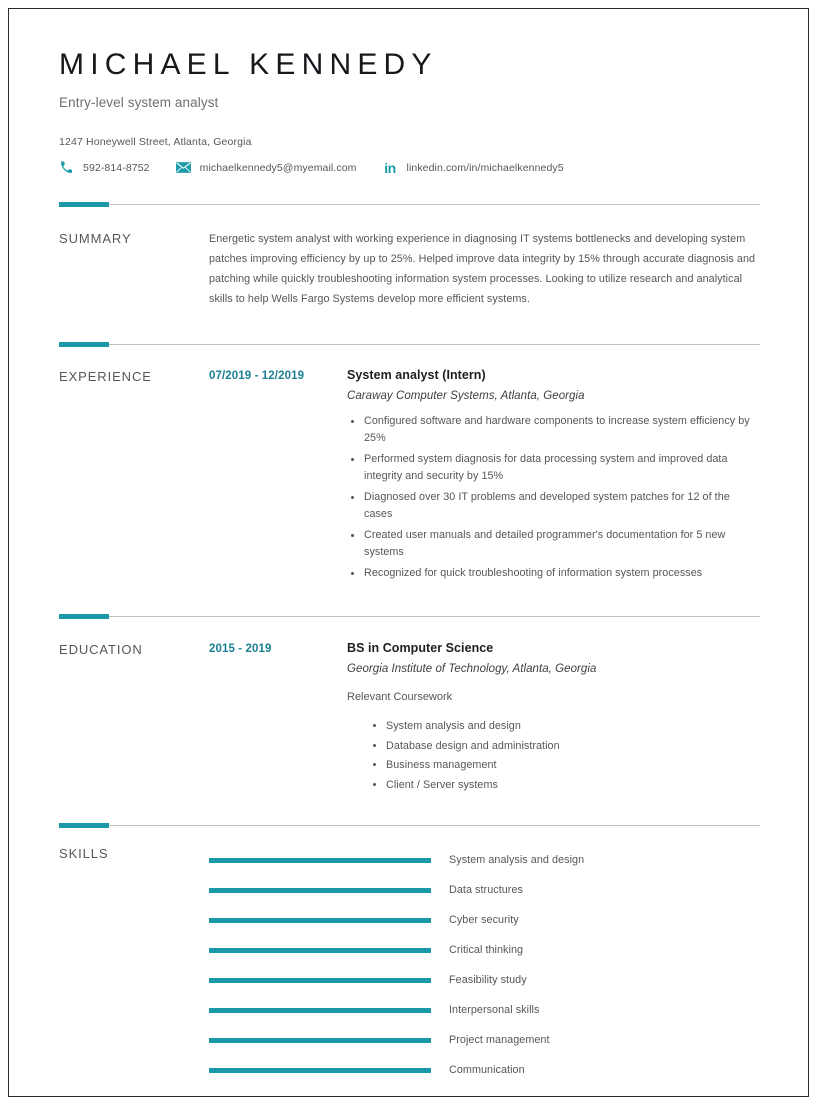  I want to click on skill-label: Data structures, so click(486, 890).